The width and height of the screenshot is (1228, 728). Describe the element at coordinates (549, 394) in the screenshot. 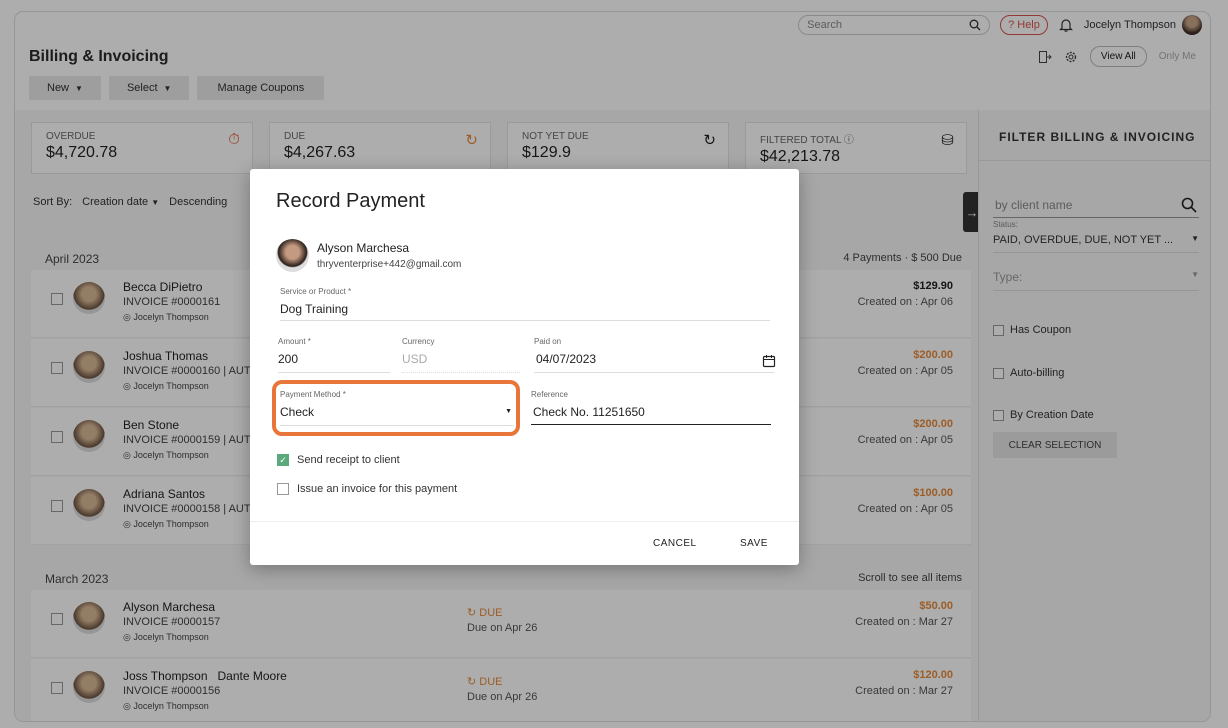

I see `field-label: Reference` at that location.